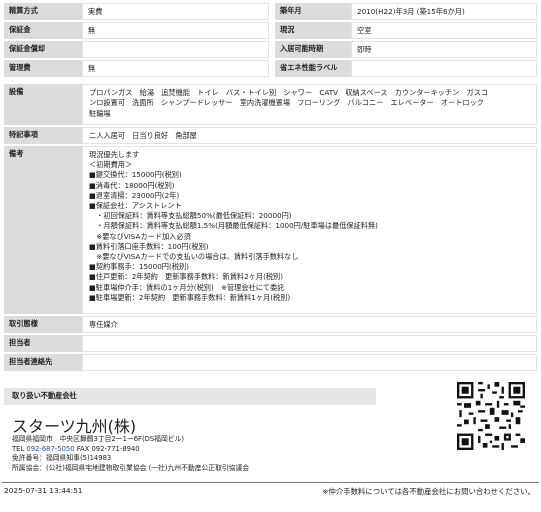 Image resolution: width=541 pixels, height=512 pixels. What do you see at coordinates (131, 467) in the screenshot?
I see `association: 所属協会：(公社)福岡県宅地建物取引業協会 (一社)九州不動産公正取引協議会` at bounding box center [131, 467].